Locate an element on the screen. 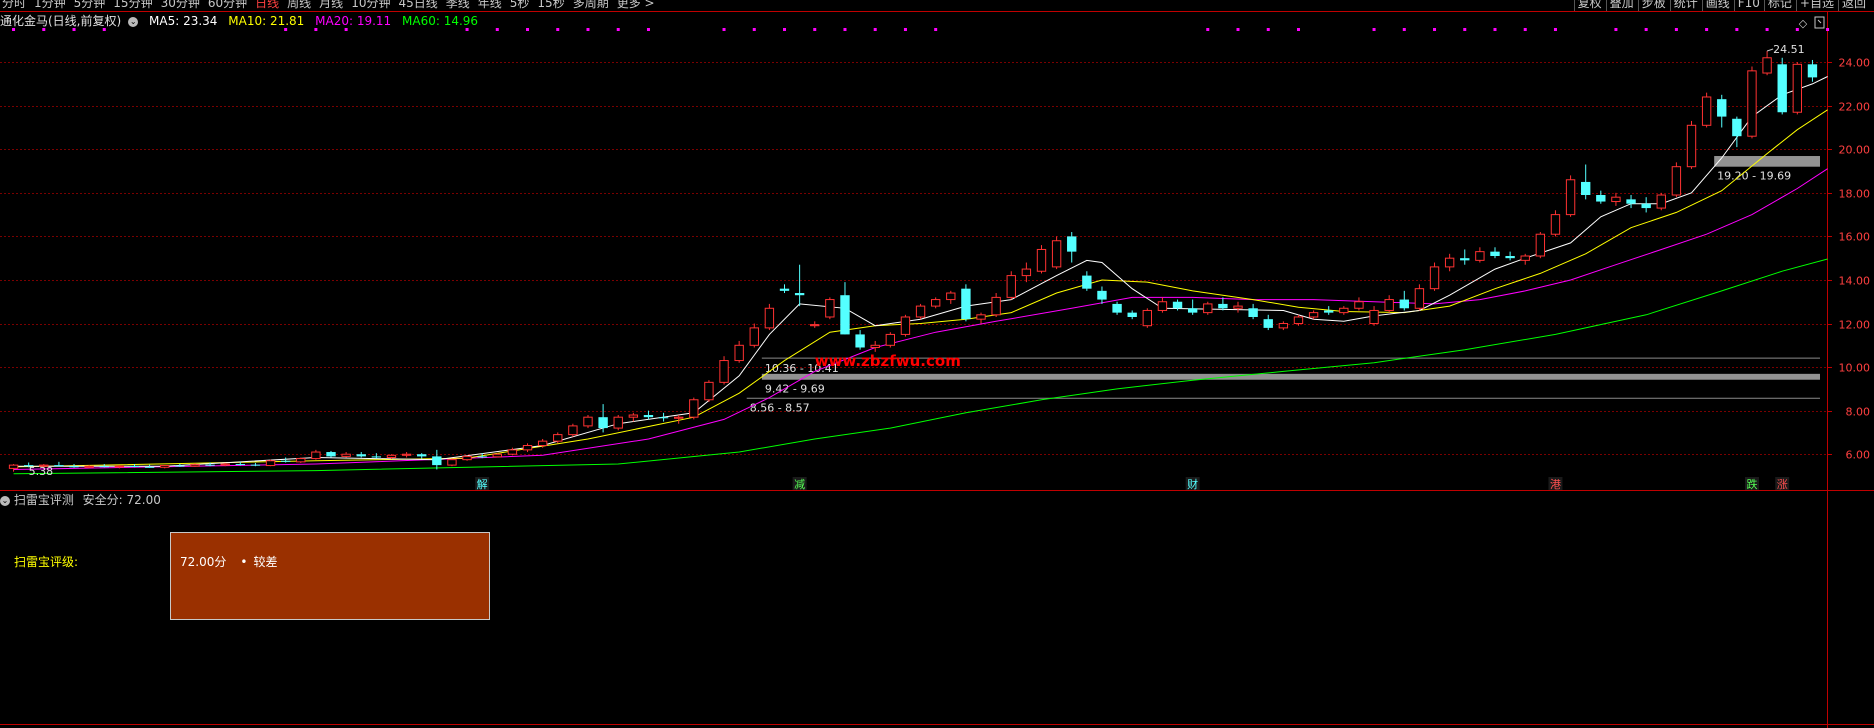 Image resolution: width=1874 pixels, height=728 pixels. toolbar-button-7: +自选 is located at coordinates (1817, 5).